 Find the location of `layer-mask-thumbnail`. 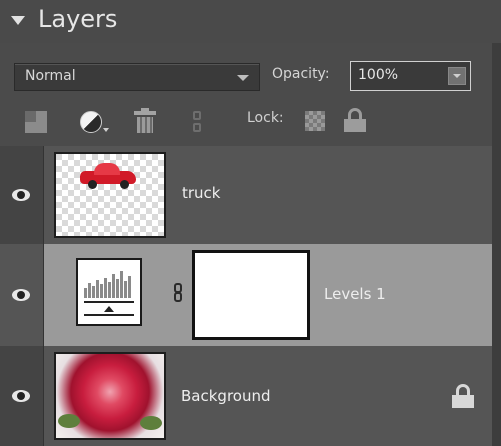

layer-mask-thumbnail is located at coordinates (251, 295).